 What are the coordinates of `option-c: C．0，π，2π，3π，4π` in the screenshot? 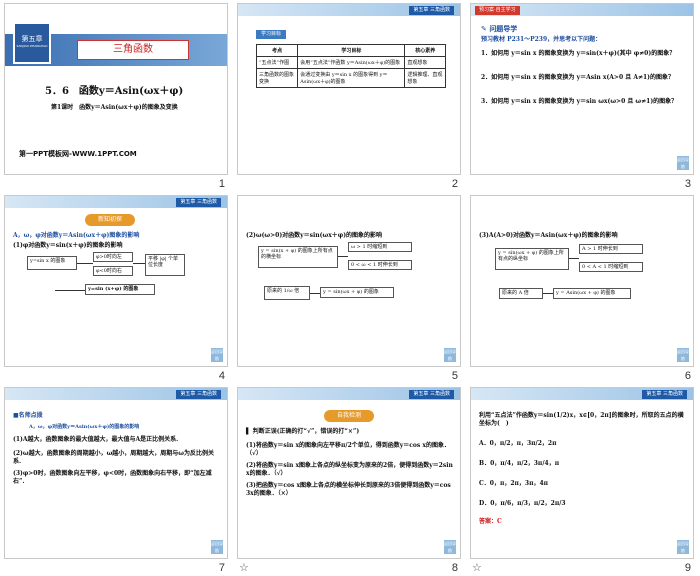 It's located at (514, 483).